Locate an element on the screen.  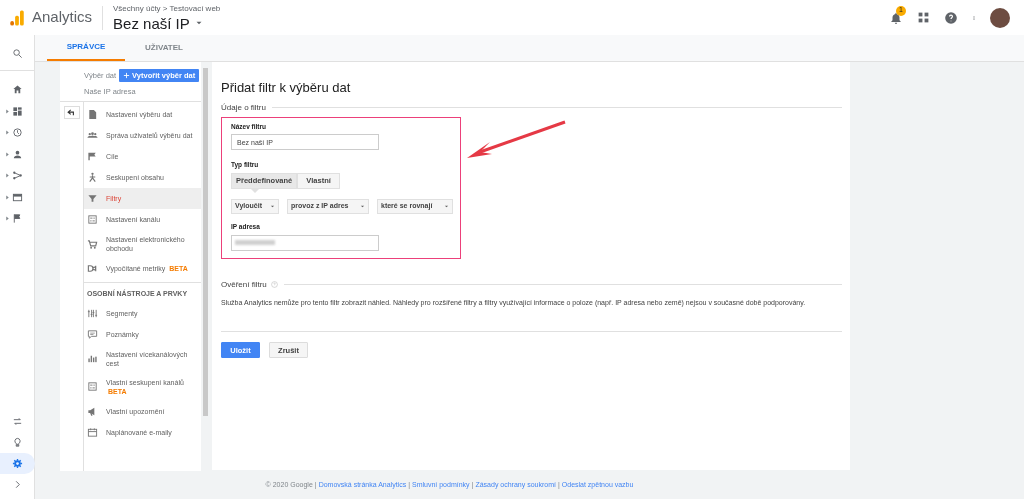
clock-icon is located at coordinates (17, 133).